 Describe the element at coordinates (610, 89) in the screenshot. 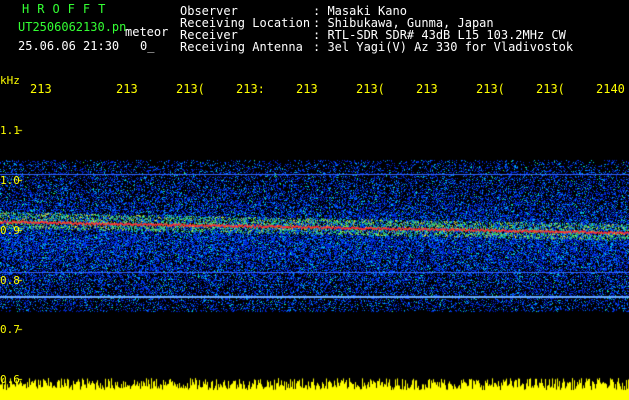

I see `time-tick: 2140` at that location.